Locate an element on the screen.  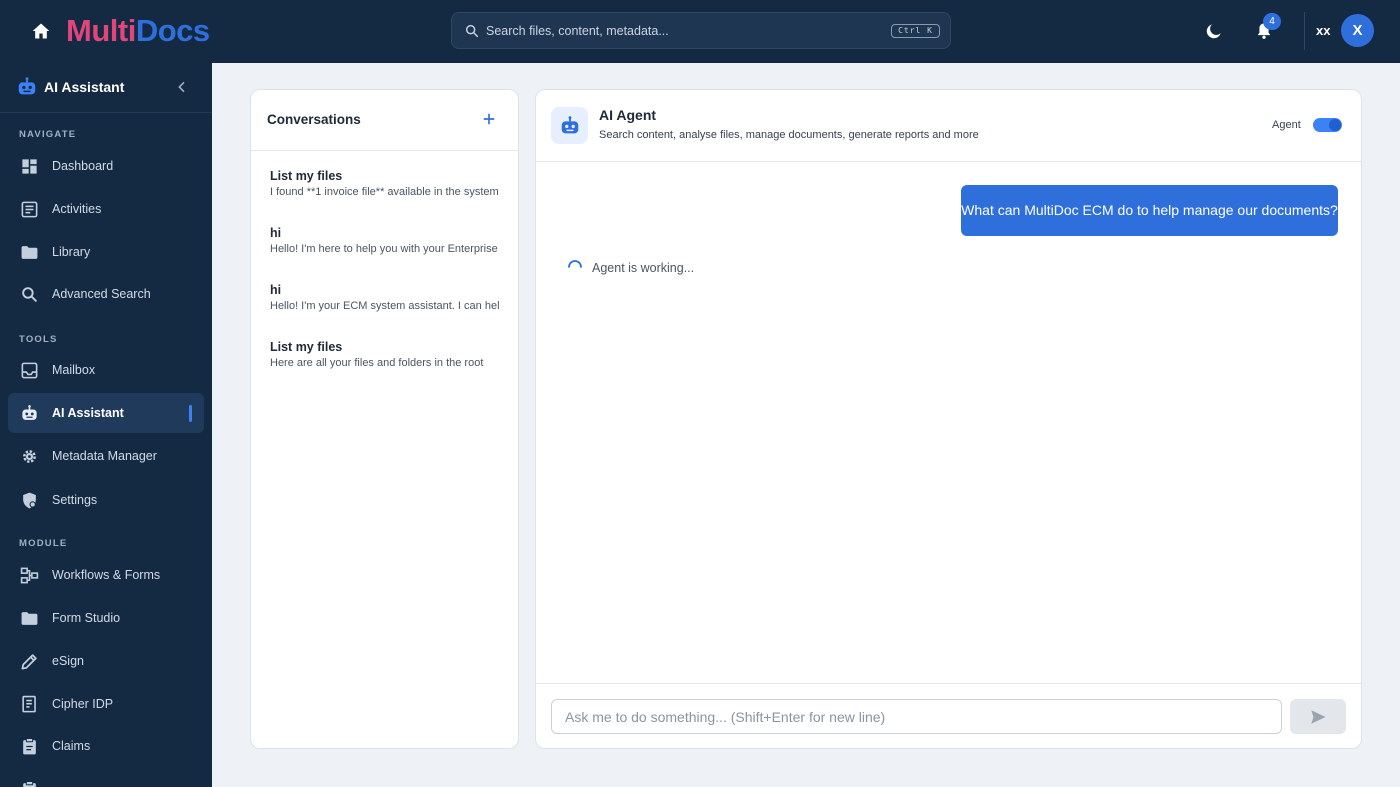
send-icon is located at coordinates (1318, 716).